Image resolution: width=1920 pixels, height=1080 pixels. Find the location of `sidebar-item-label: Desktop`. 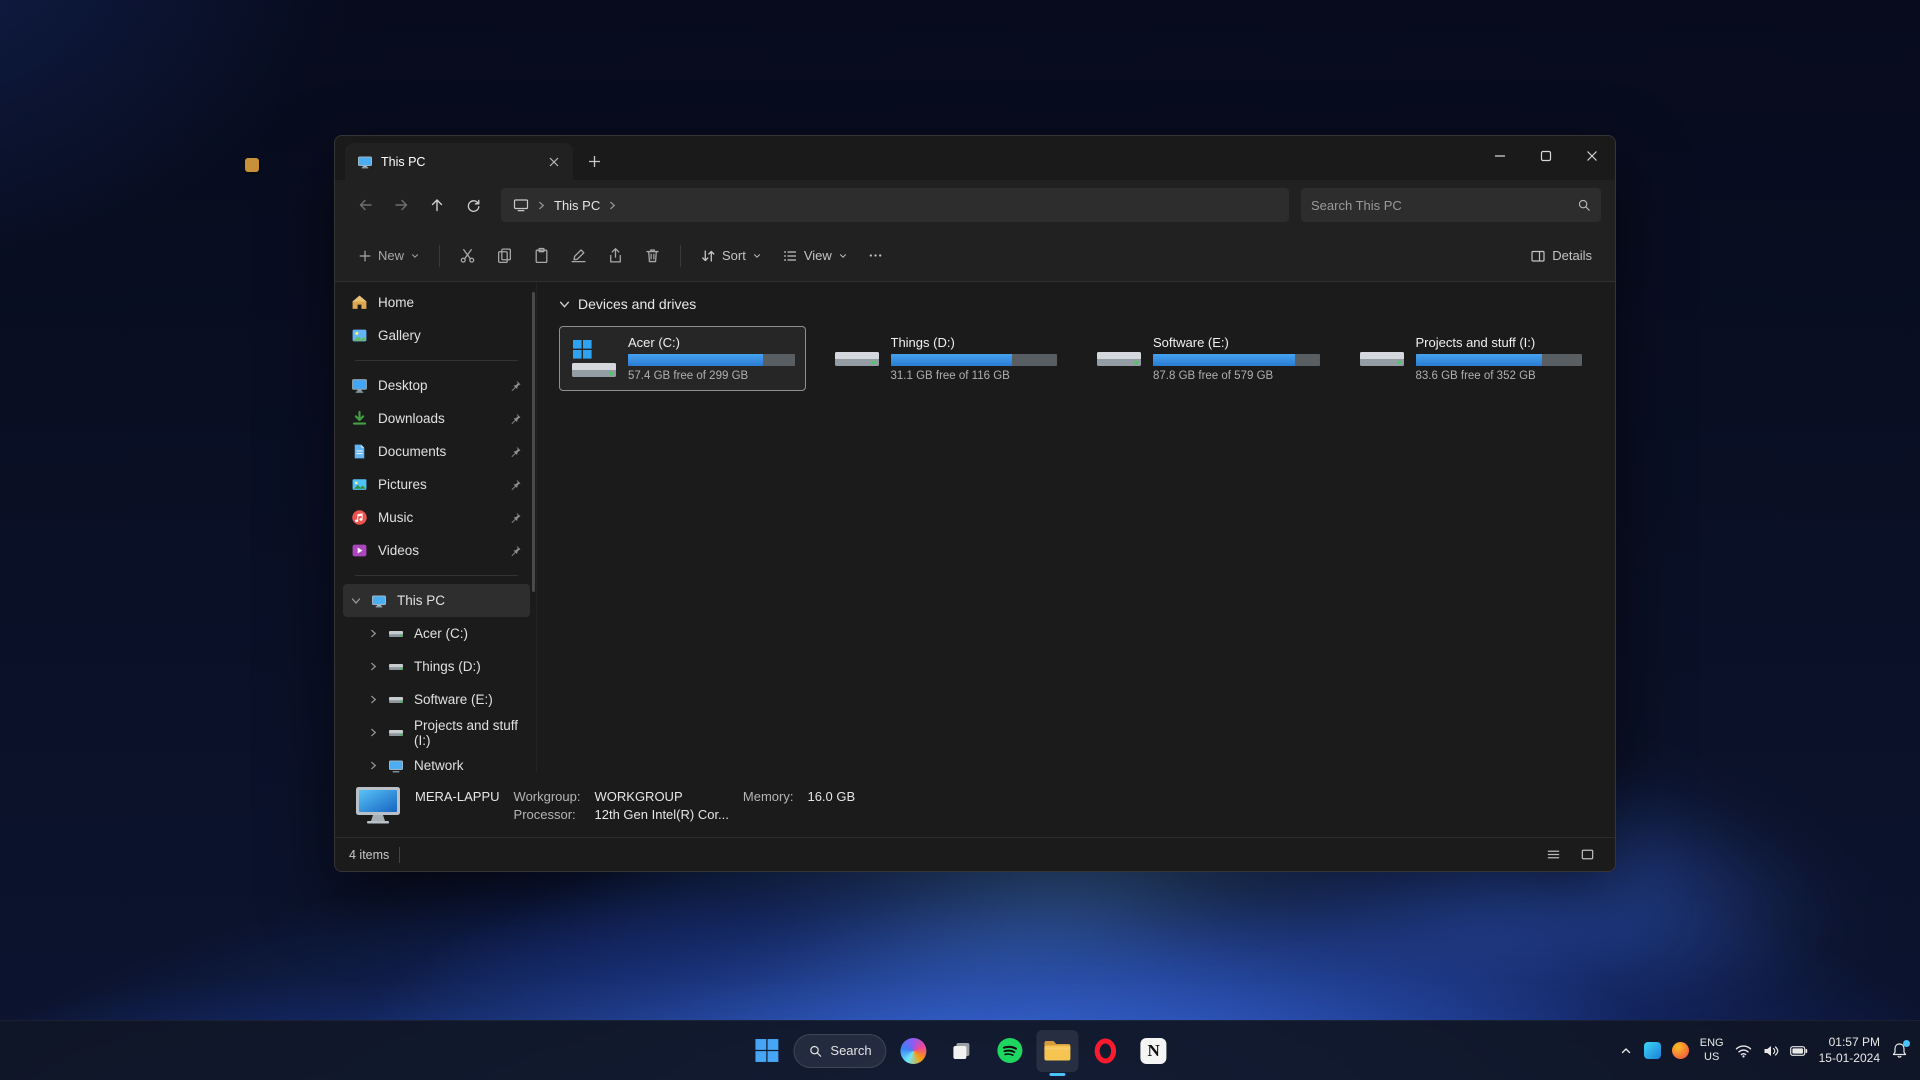

sidebar-item-label: Desktop is located at coordinates (403, 385).